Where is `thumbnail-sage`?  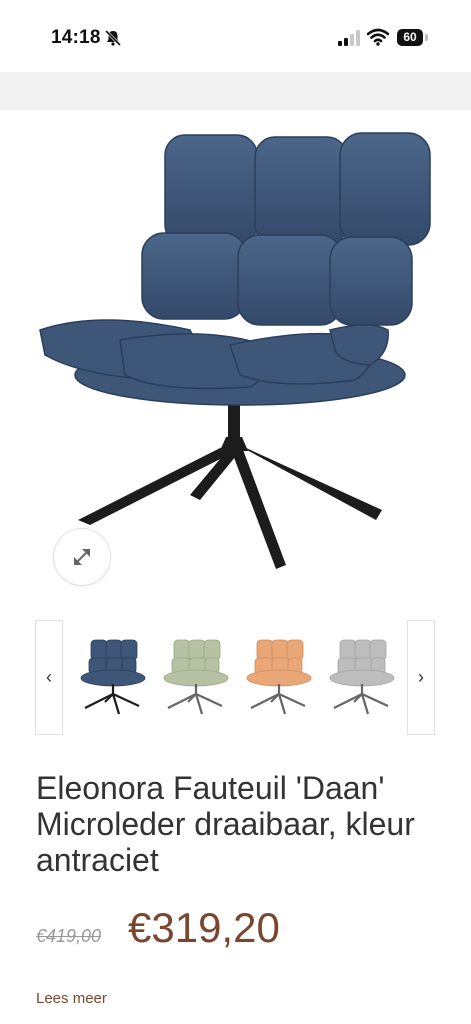
thumbnail-sage is located at coordinates (196, 676).